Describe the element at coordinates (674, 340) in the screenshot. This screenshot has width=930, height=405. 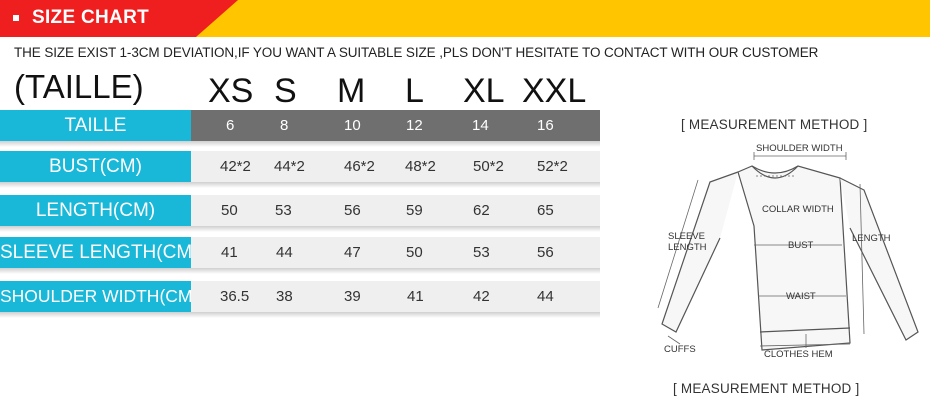
I see `cuffs-arrow` at that location.